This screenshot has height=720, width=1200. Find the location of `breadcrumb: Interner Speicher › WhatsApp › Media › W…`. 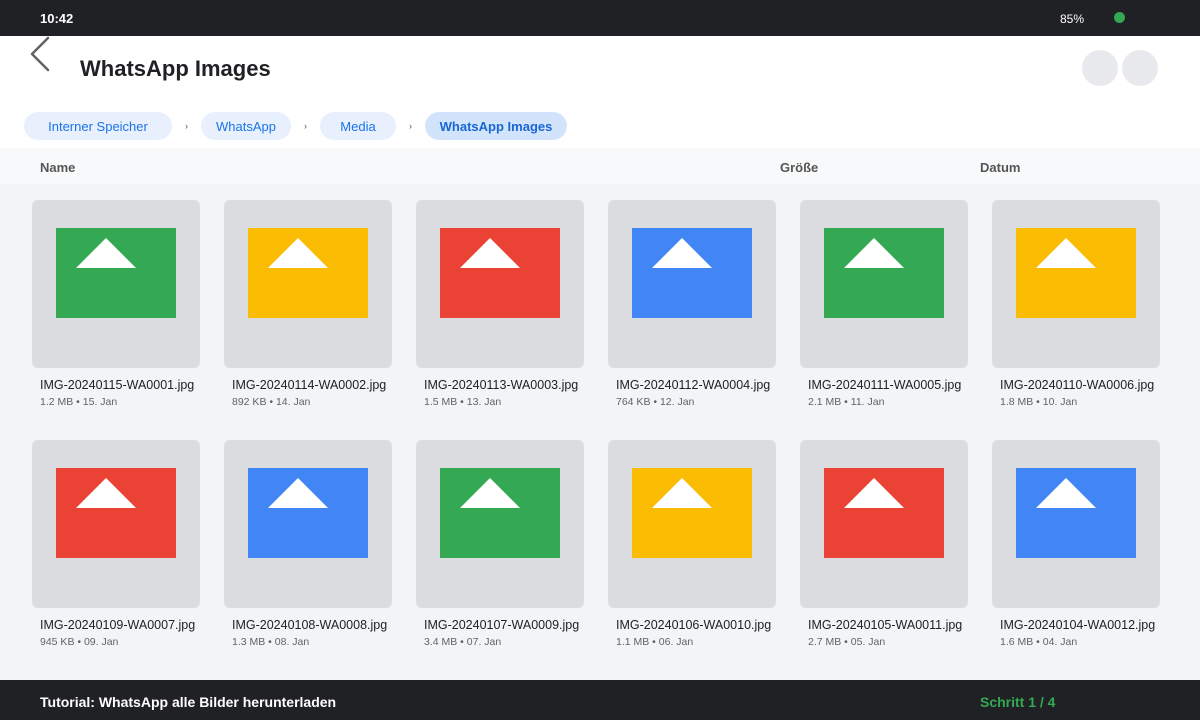

breadcrumb: Interner Speicher › WhatsApp › Media › W… is located at coordinates (295, 126).